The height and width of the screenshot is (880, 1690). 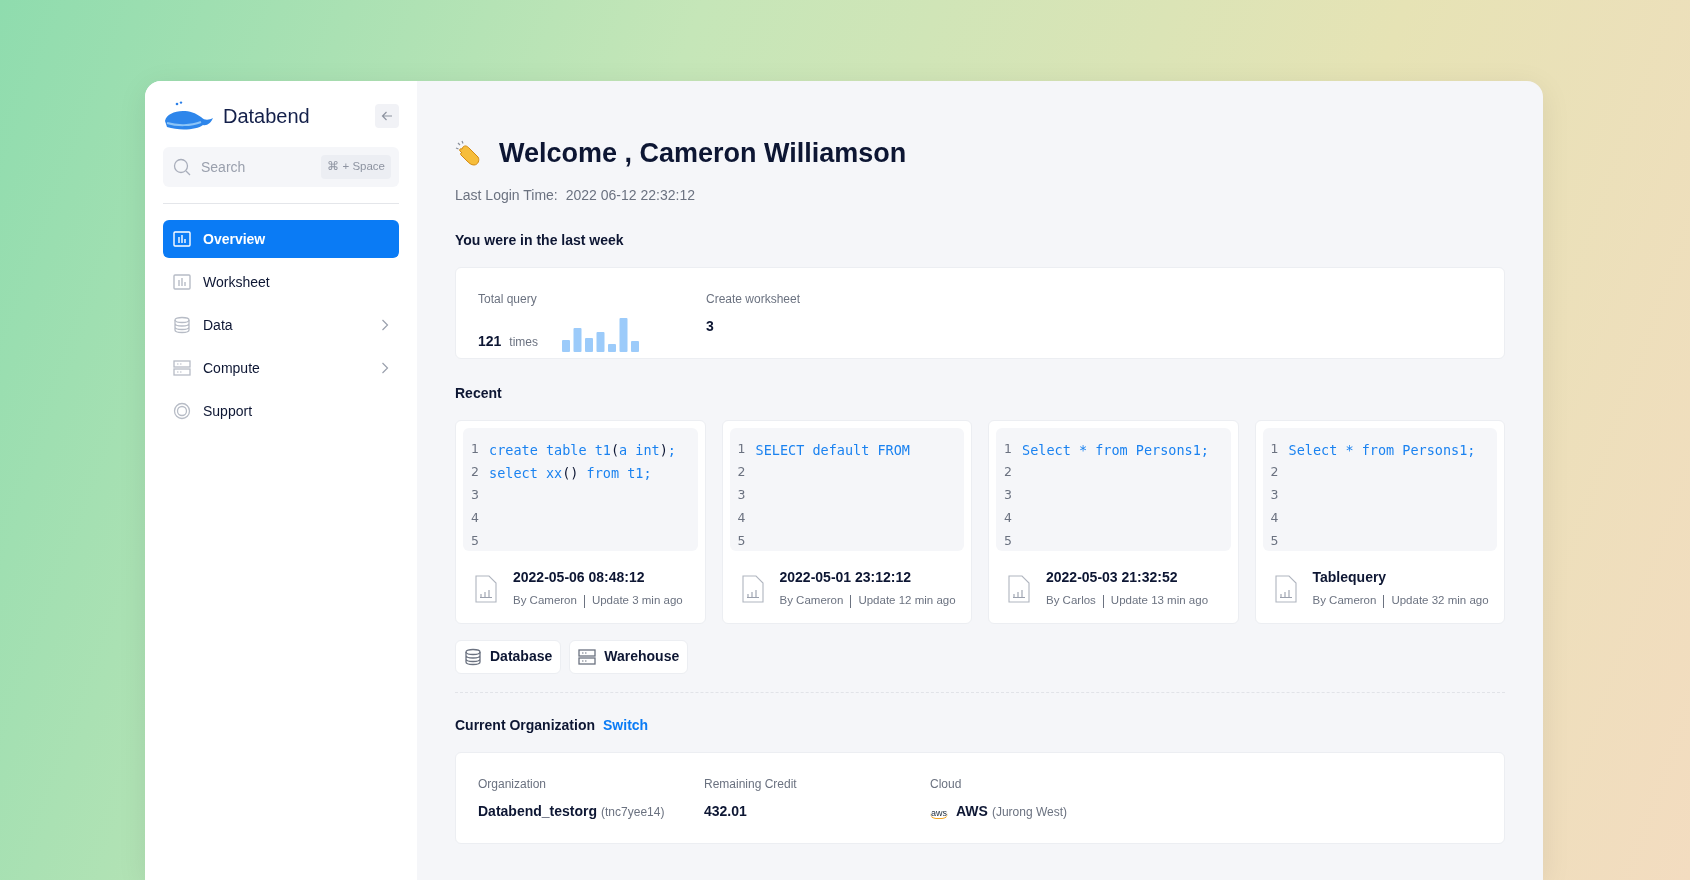 What do you see at coordinates (182, 411) in the screenshot?
I see `lifebuoy-icon` at bounding box center [182, 411].